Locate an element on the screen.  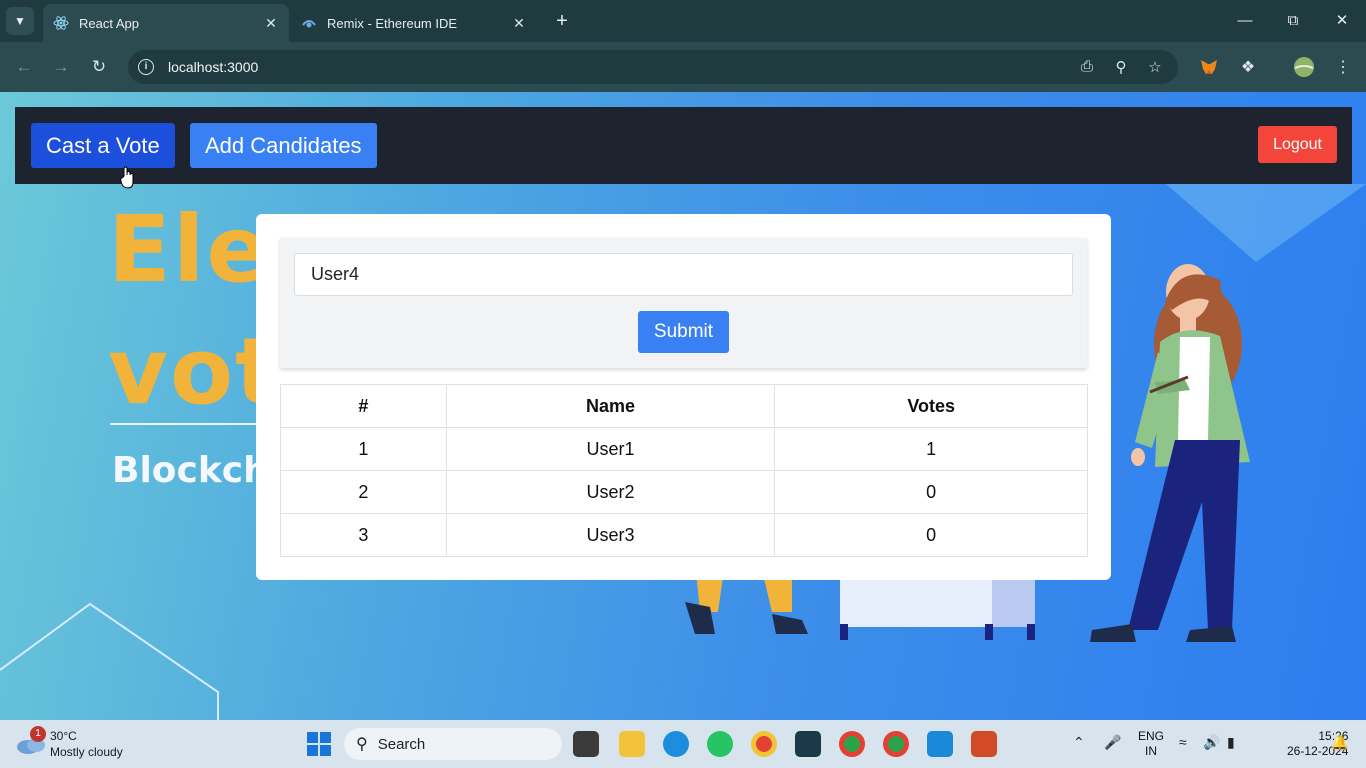
table-row: 1 User1 1 is located at coordinates (684, 449).